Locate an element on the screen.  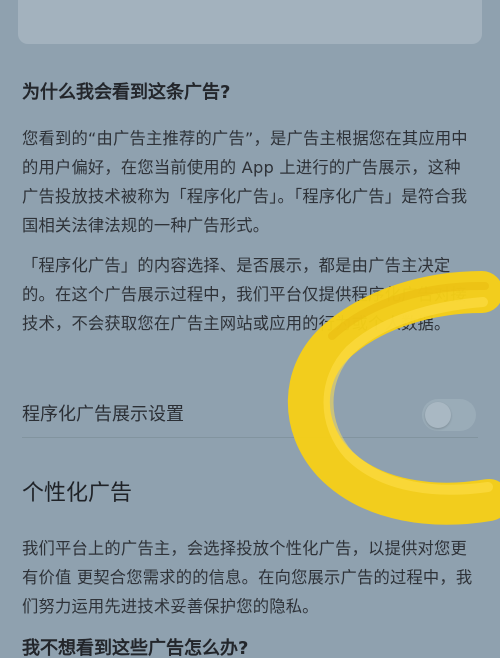
programmatic-ad-setting-row: 程序化广告展示设置 is located at coordinates (250, 415).